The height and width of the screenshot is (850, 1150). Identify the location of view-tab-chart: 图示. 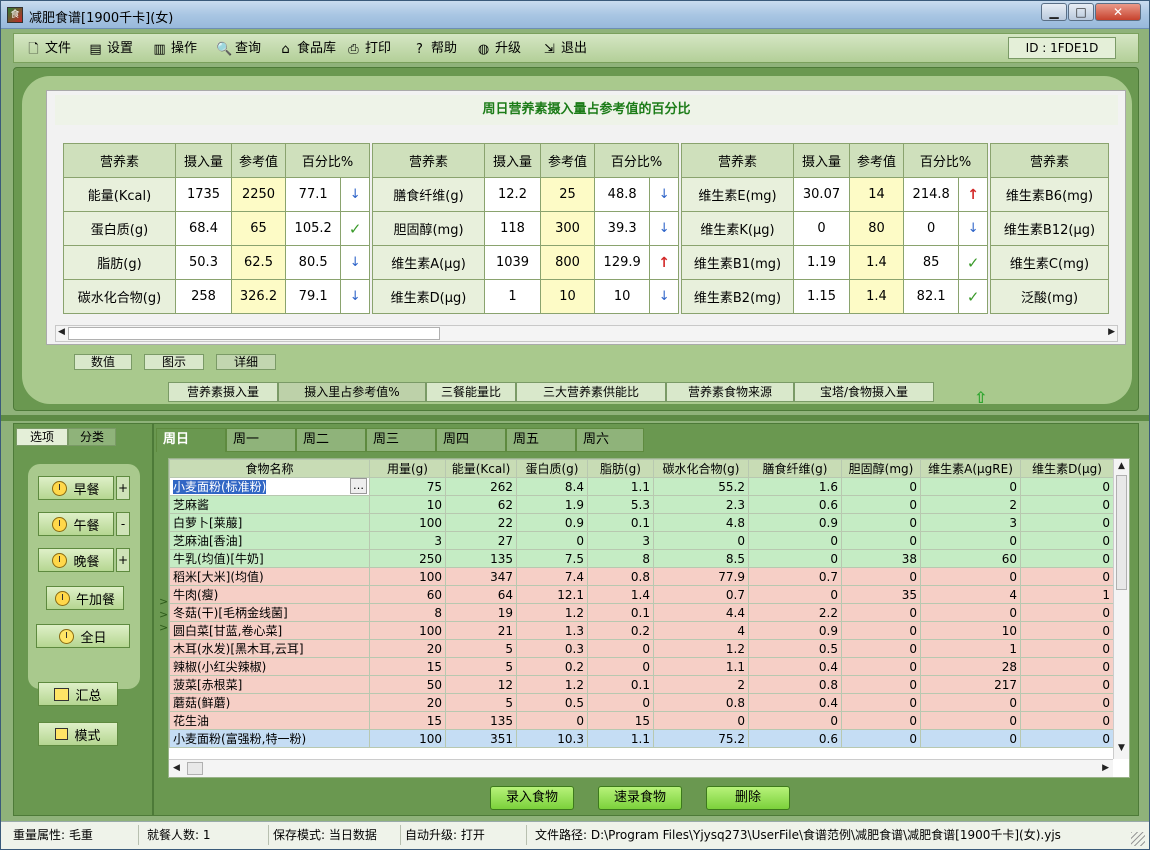
(174, 362).